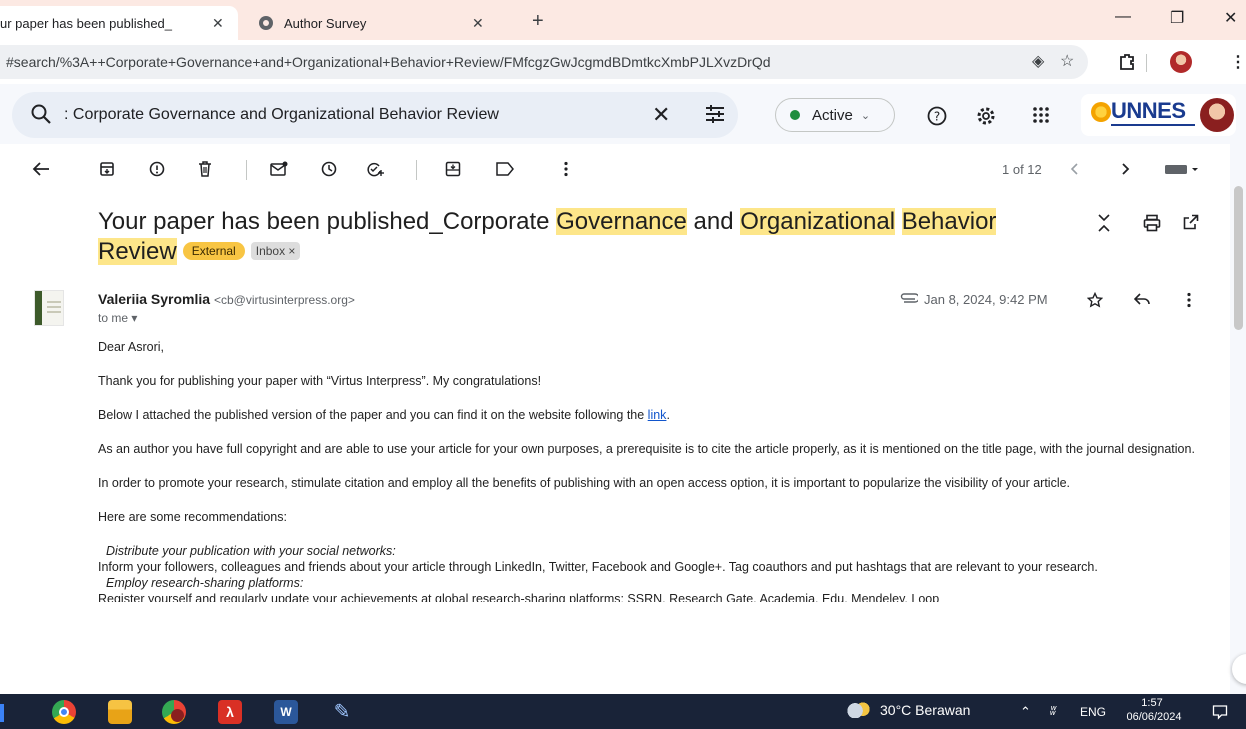  What do you see at coordinates (286, 712) in the screenshot?
I see `word-icon: W` at bounding box center [286, 712].